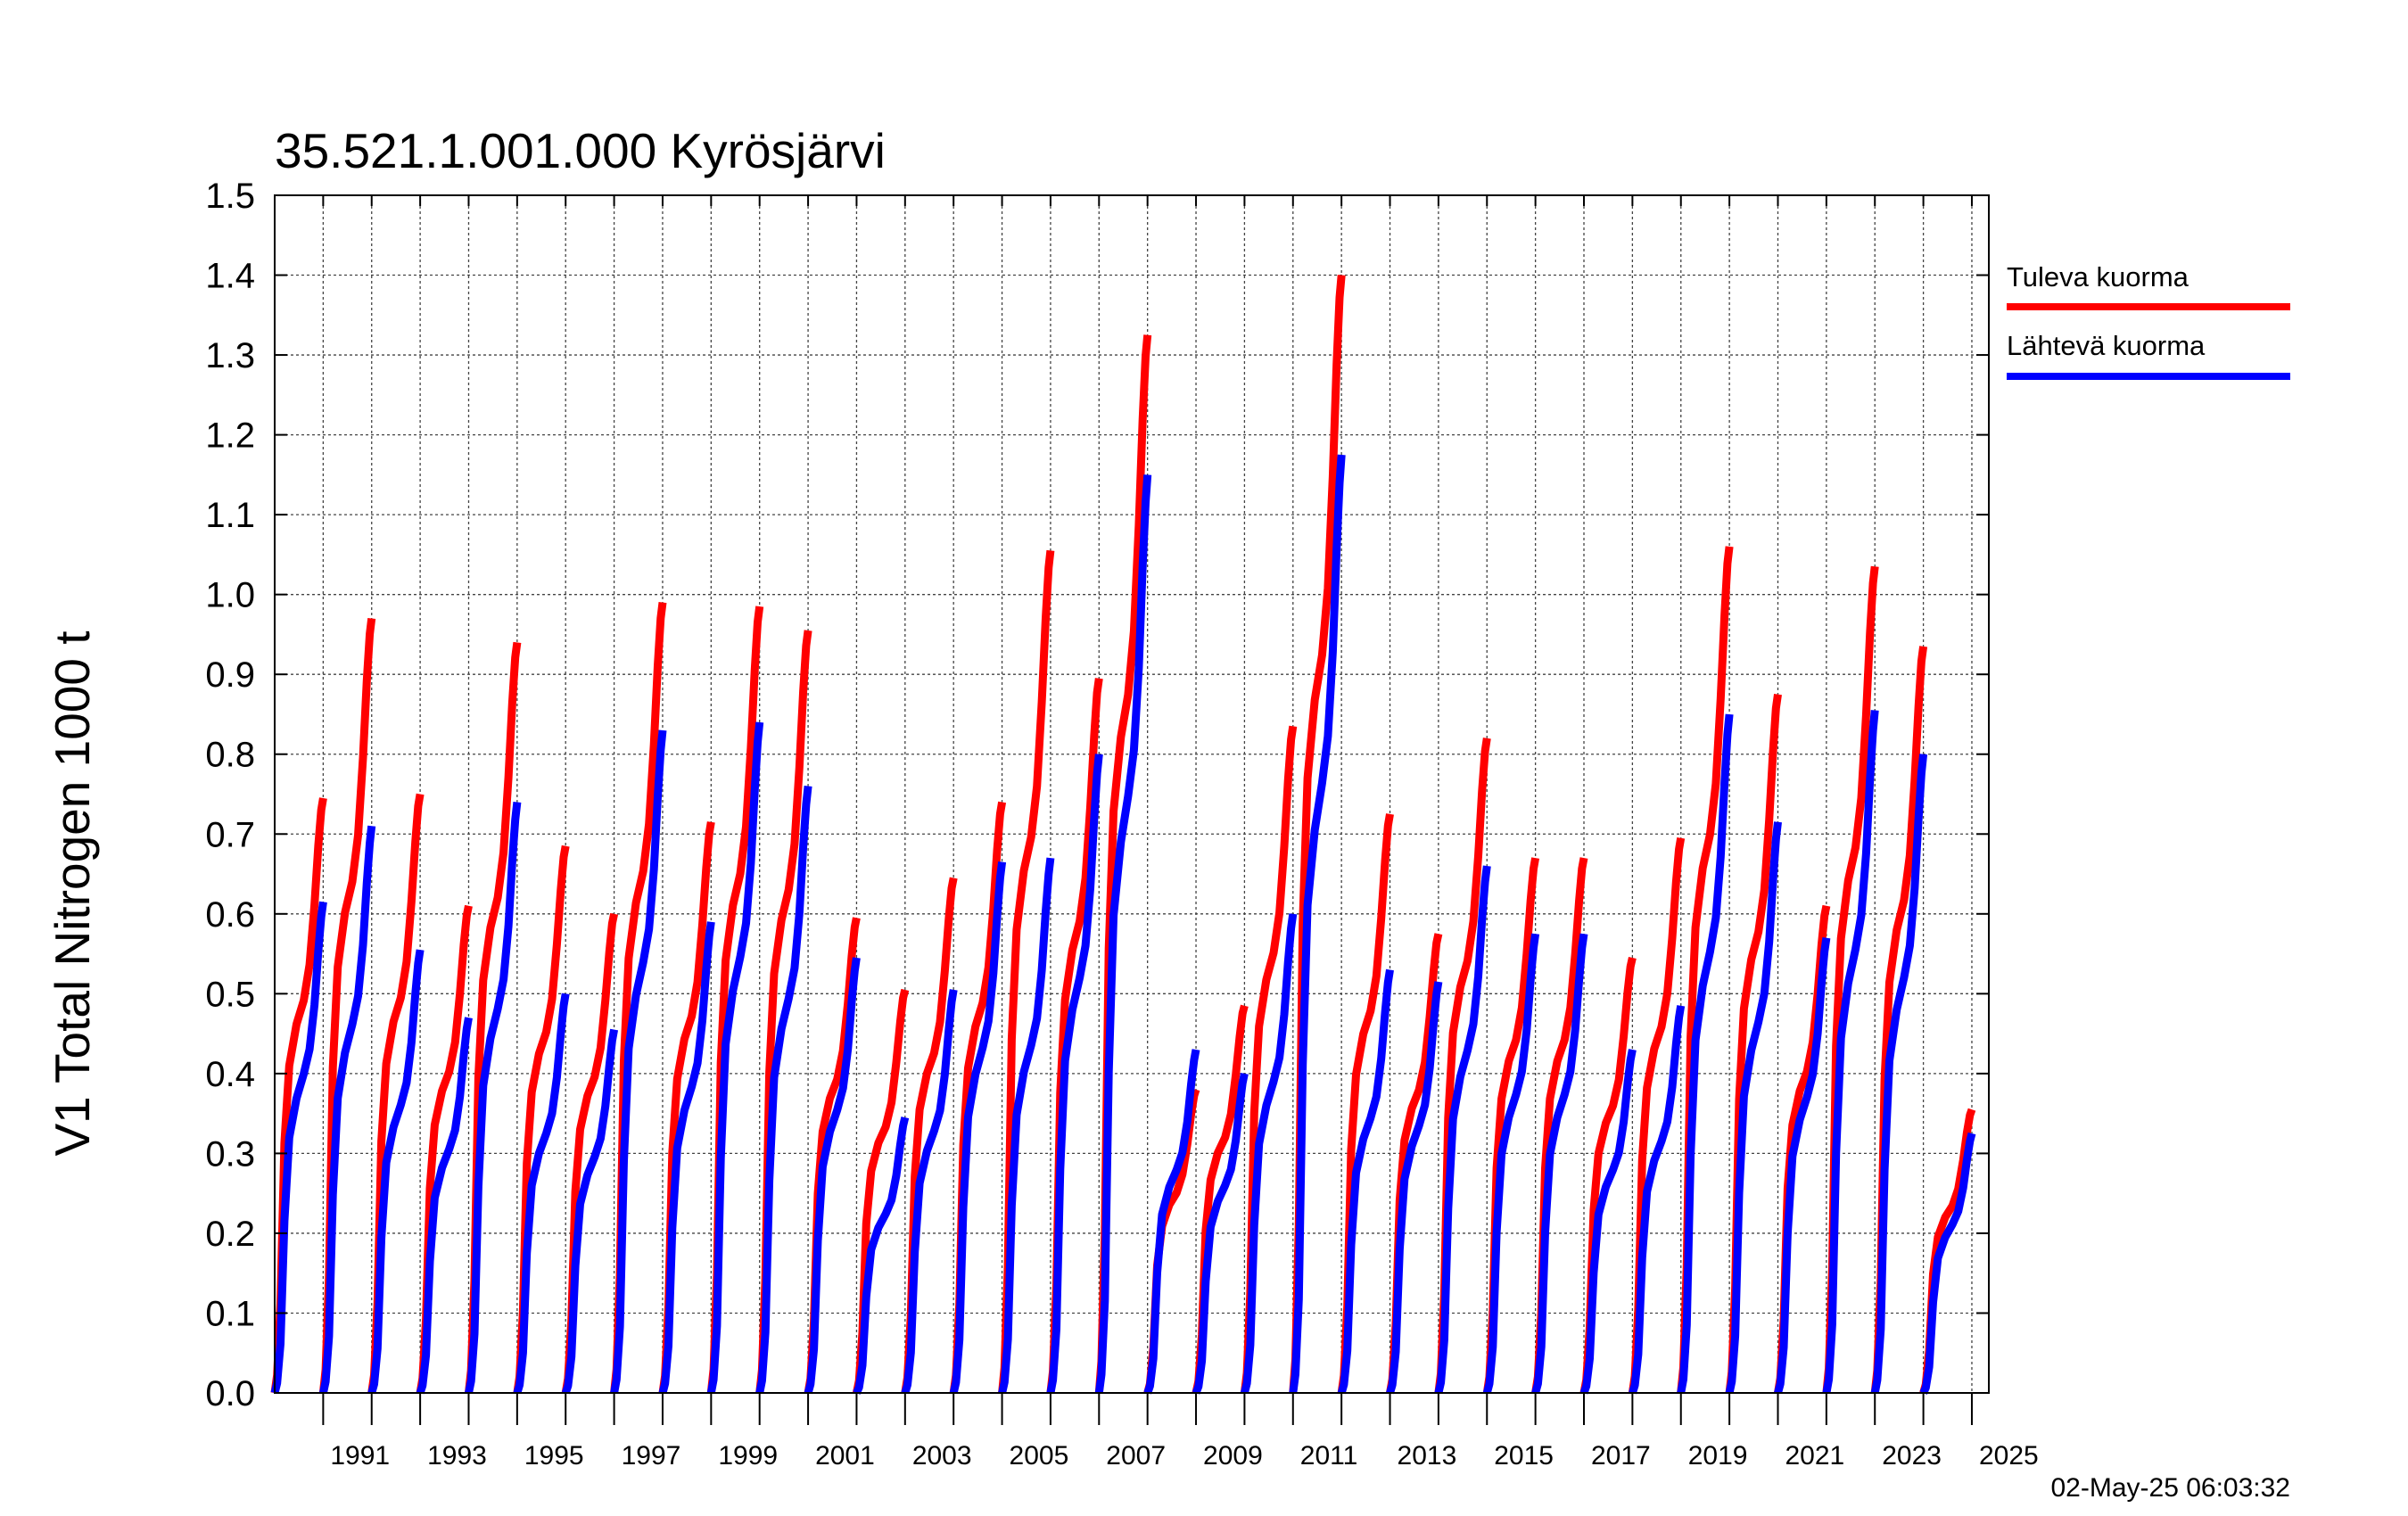  Describe the element at coordinates (230, 515) in the screenshot. I see `y-tick-label: 1.1` at that location.